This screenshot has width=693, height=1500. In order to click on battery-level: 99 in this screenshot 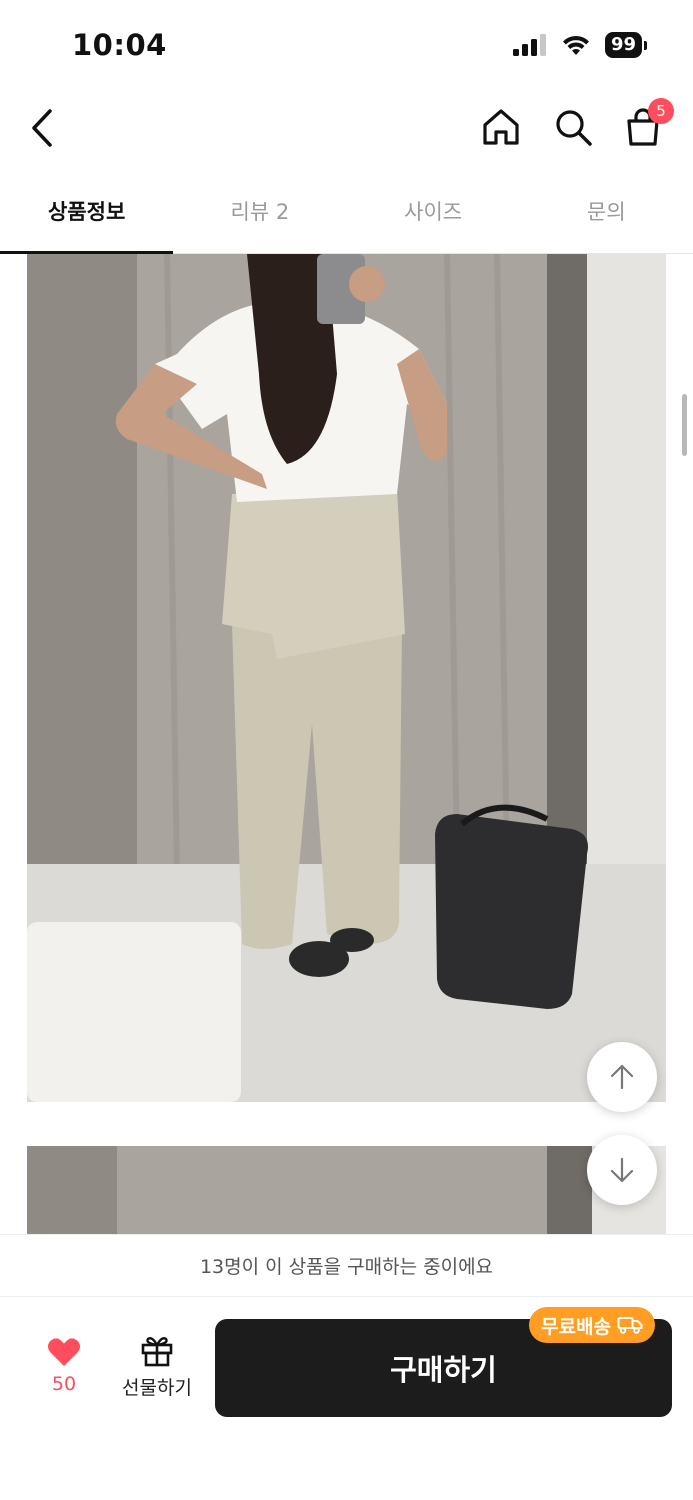, I will do `click(623, 45)`.